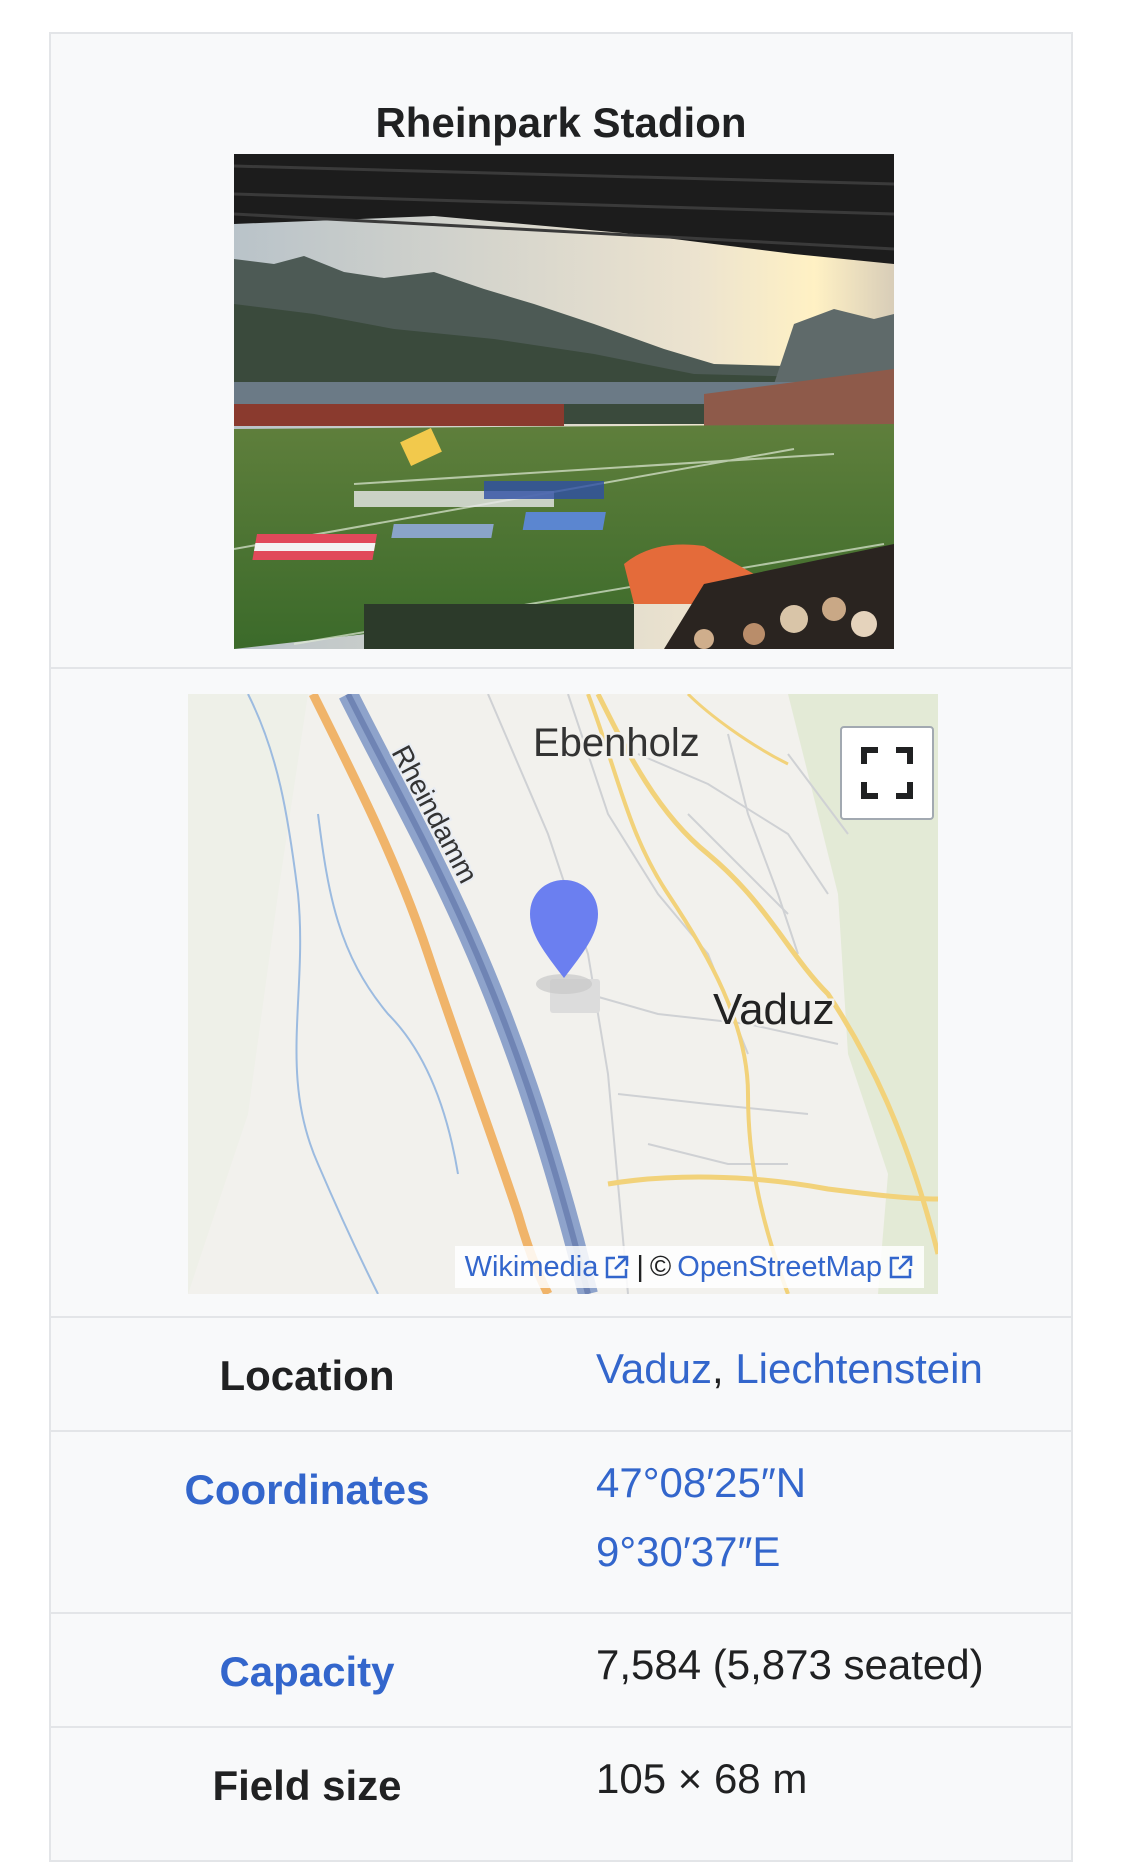 Image resolution: width=1125 pixels, height=1862 pixels. Describe the element at coordinates (564, 937) in the screenshot. I see `map-marker-icon` at that location.